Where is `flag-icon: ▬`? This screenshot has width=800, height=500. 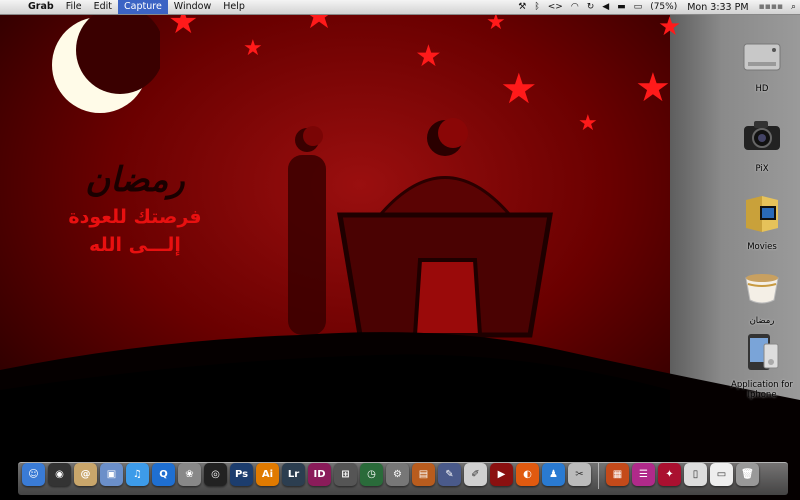
flag-icon: ▬ is located at coordinates (621, 7).